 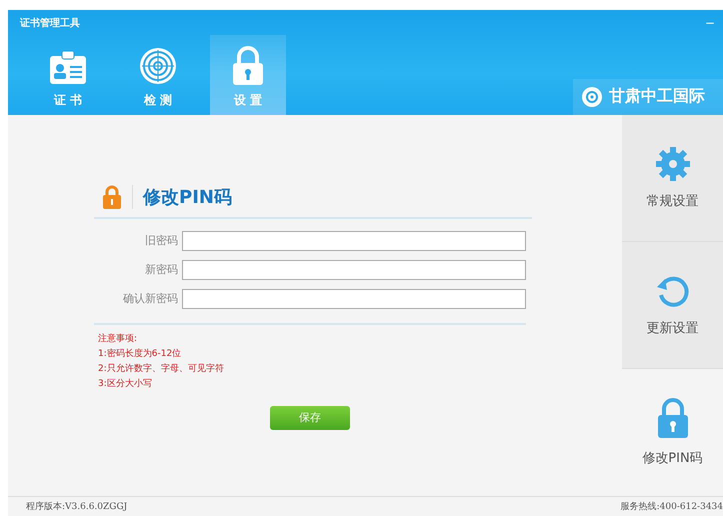 What do you see at coordinates (77, 506) in the screenshot?
I see `version-text: 程序版本:V3.6.6.0ZGGJ` at bounding box center [77, 506].